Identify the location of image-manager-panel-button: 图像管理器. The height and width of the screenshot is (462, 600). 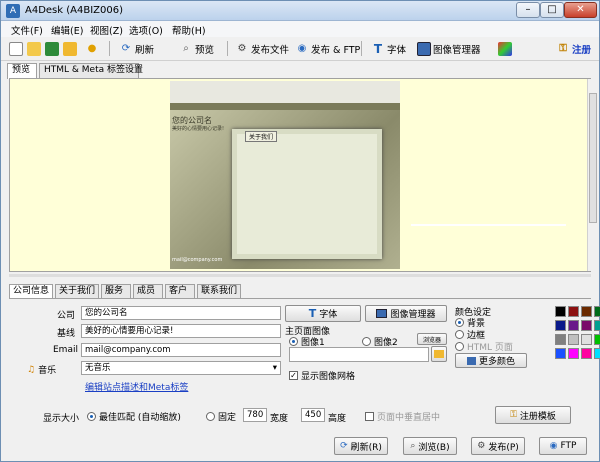
(406, 313).